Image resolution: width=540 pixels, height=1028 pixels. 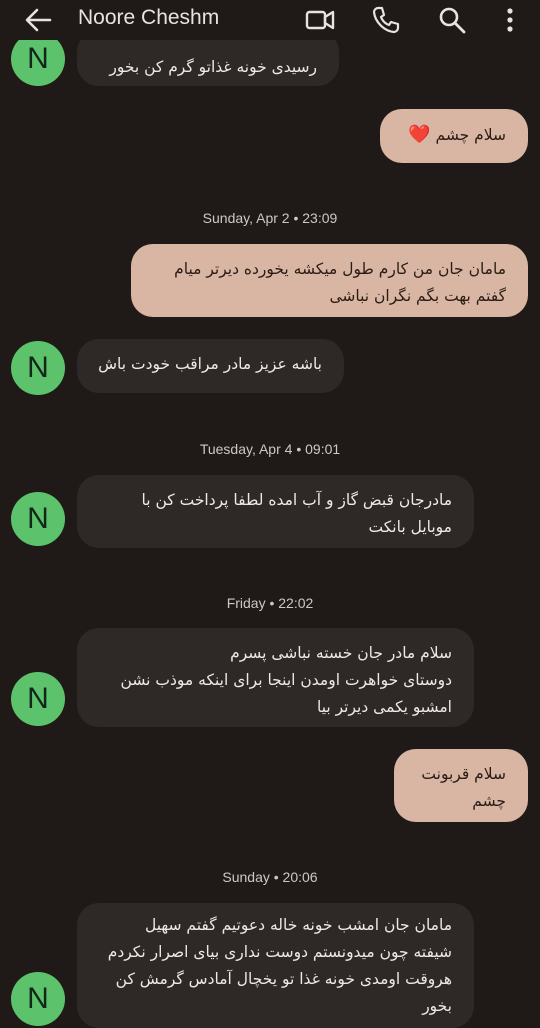 I want to click on top-app-bar: Noore Cheshm, so click(x=270, y=20).